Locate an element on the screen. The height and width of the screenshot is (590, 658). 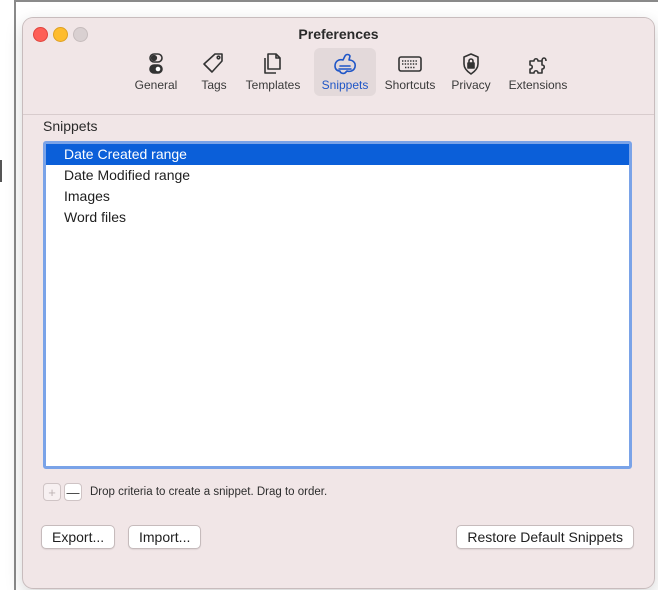
tab-general: General is located at coordinates (156, 72).